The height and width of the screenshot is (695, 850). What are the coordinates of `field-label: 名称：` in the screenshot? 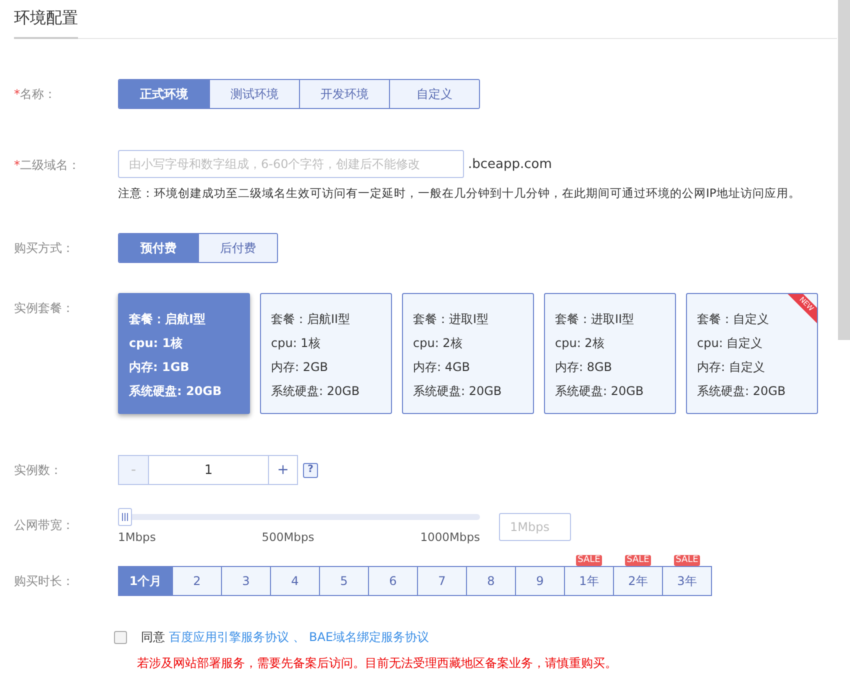 It's located at (38, 94).